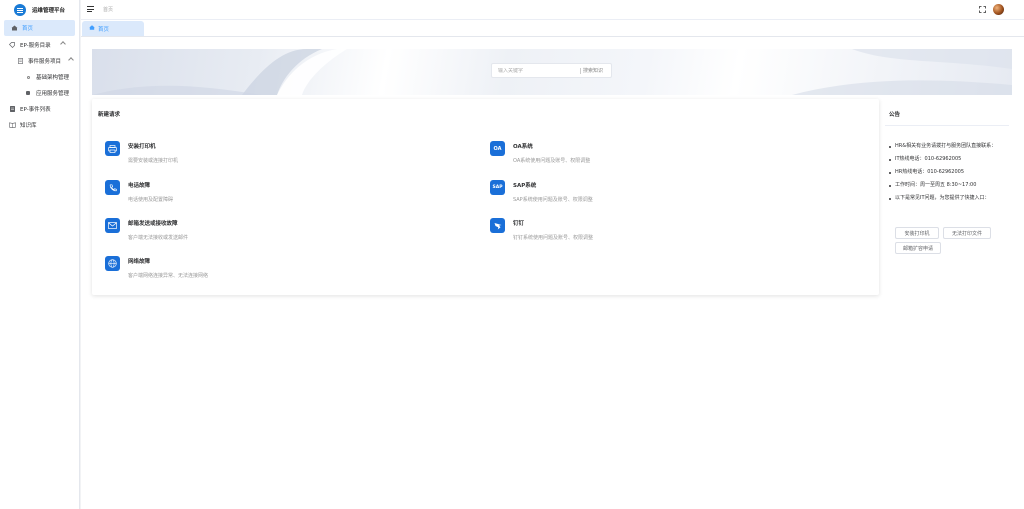  Describe the element at coordinates (112, 187) in the screenshot. I see `phone-icon` at that location.